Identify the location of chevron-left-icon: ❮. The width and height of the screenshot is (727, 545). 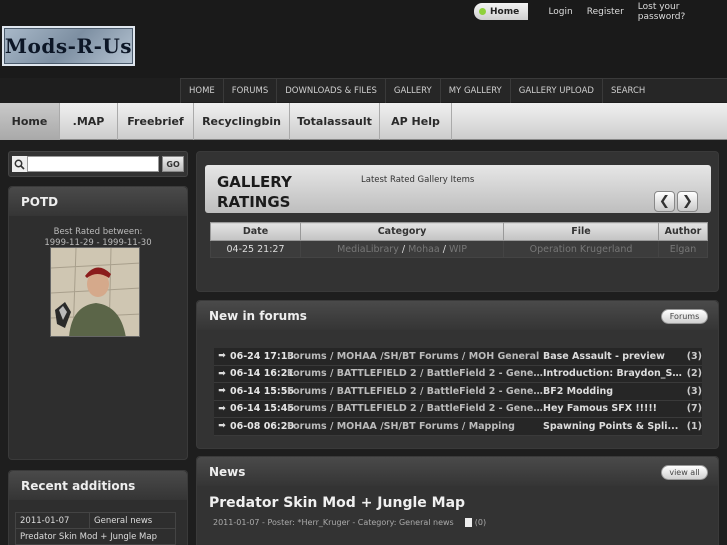
(664, 201).